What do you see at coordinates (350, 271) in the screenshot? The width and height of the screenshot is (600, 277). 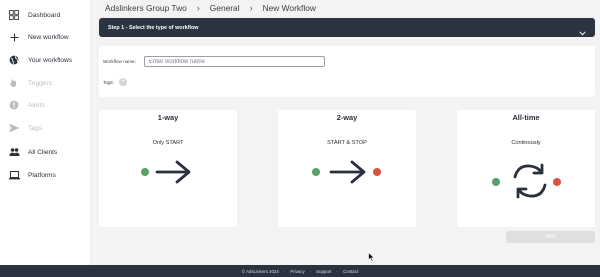 I see `contact-link: Contact` at bounding box center [350, 271].